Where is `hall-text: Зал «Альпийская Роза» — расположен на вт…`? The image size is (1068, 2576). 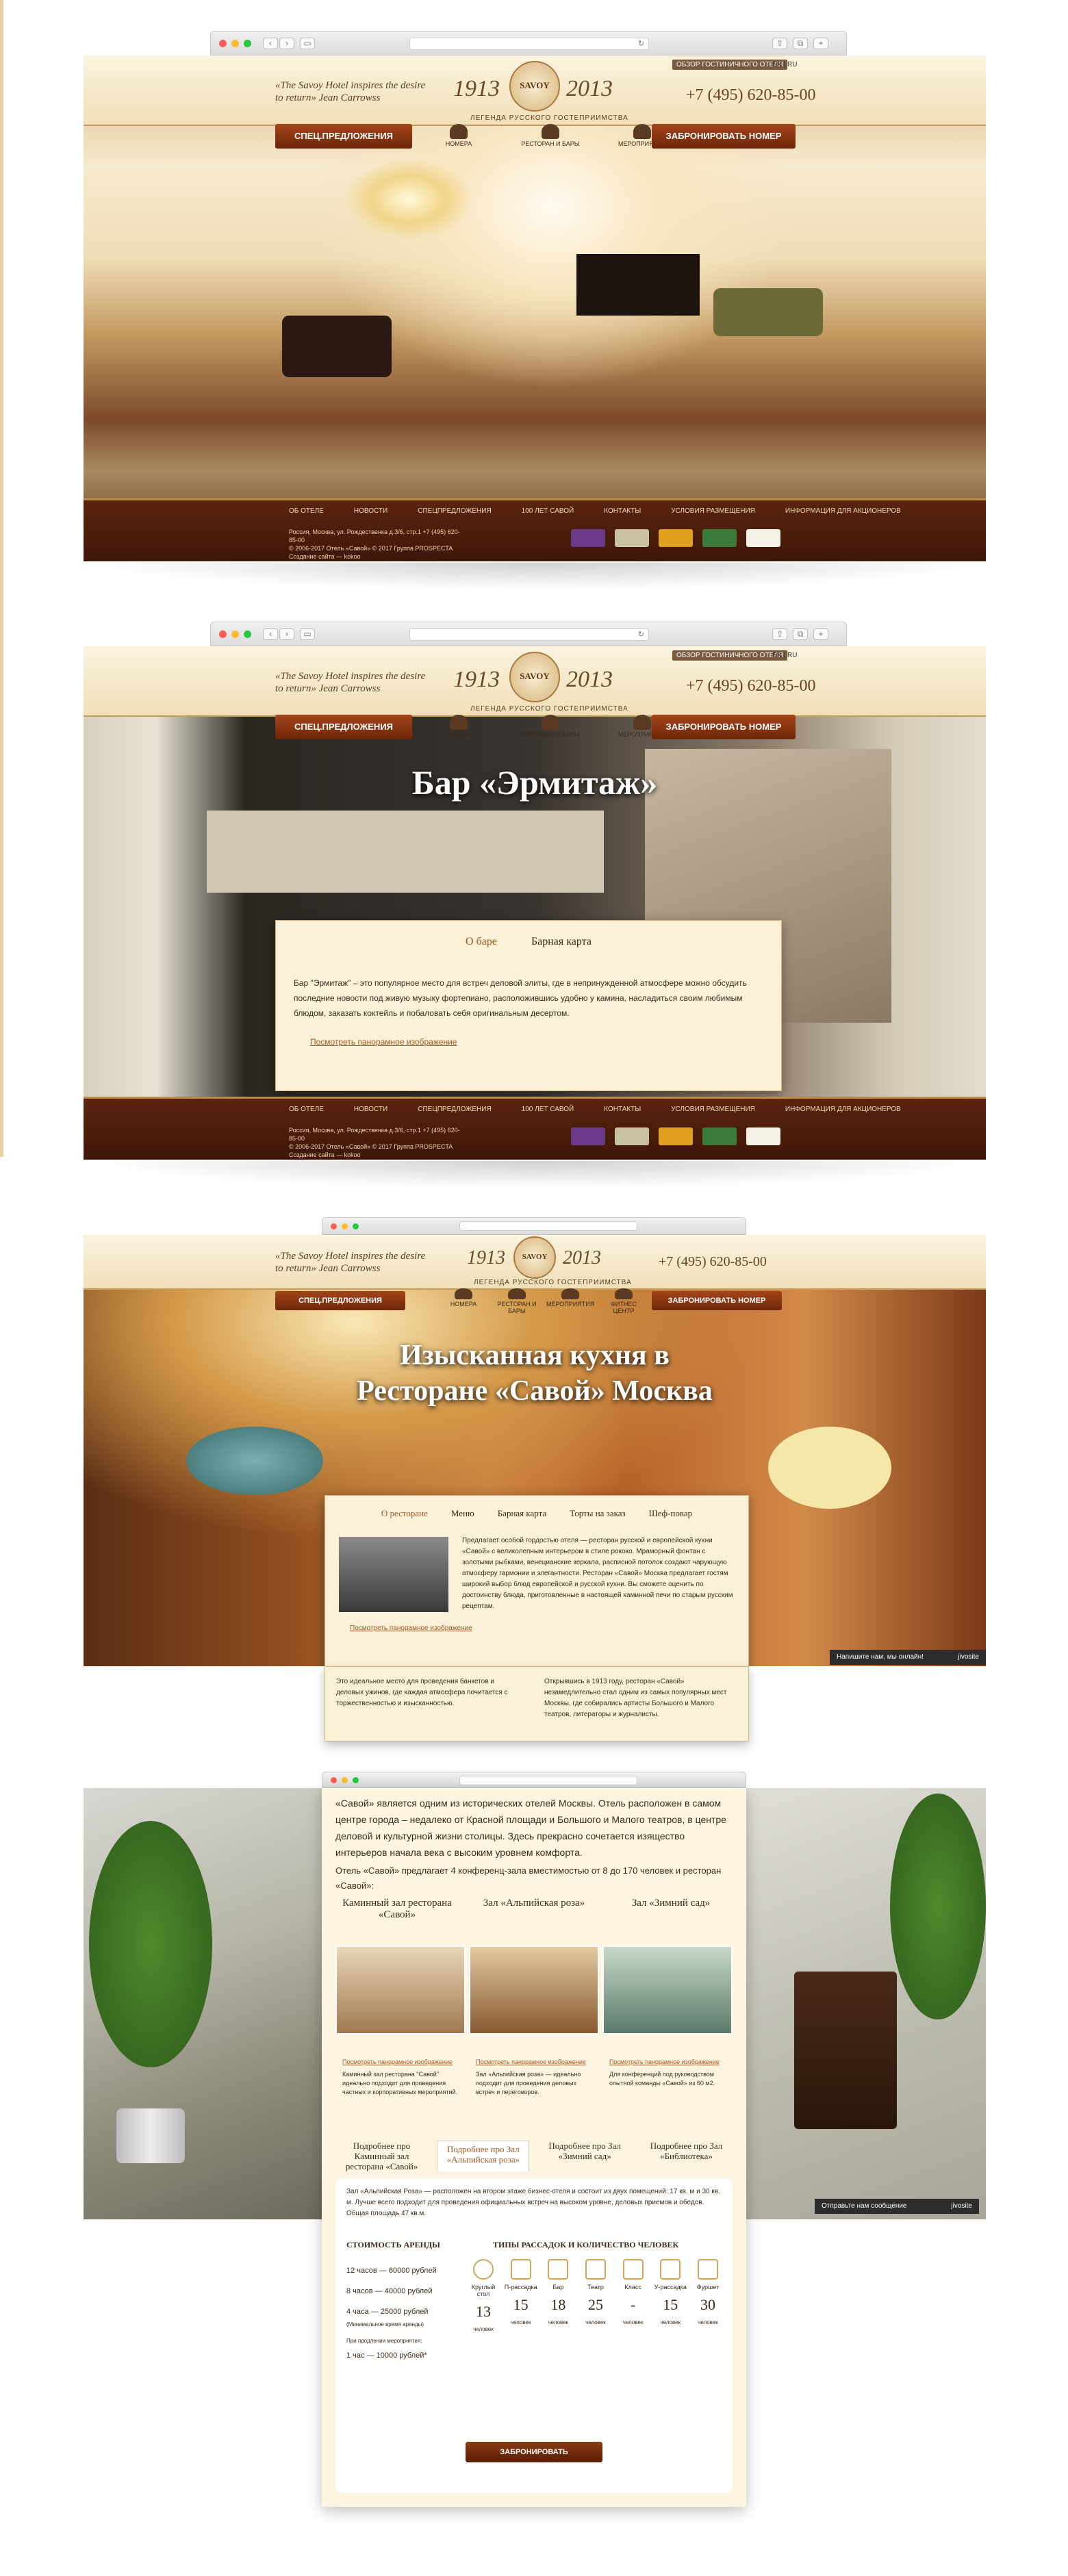
hall-text: Зал «Альпийская Роза» — расположен на вт… is located at coordinates (533, 2202).